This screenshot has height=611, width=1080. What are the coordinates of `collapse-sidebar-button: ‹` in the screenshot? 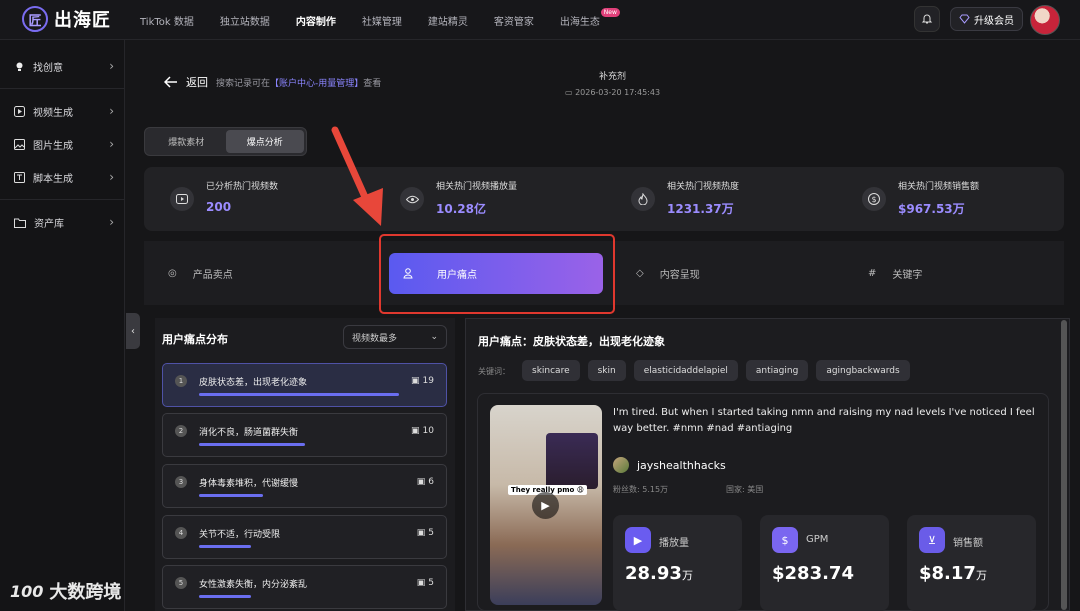 It's located at (133, 331).